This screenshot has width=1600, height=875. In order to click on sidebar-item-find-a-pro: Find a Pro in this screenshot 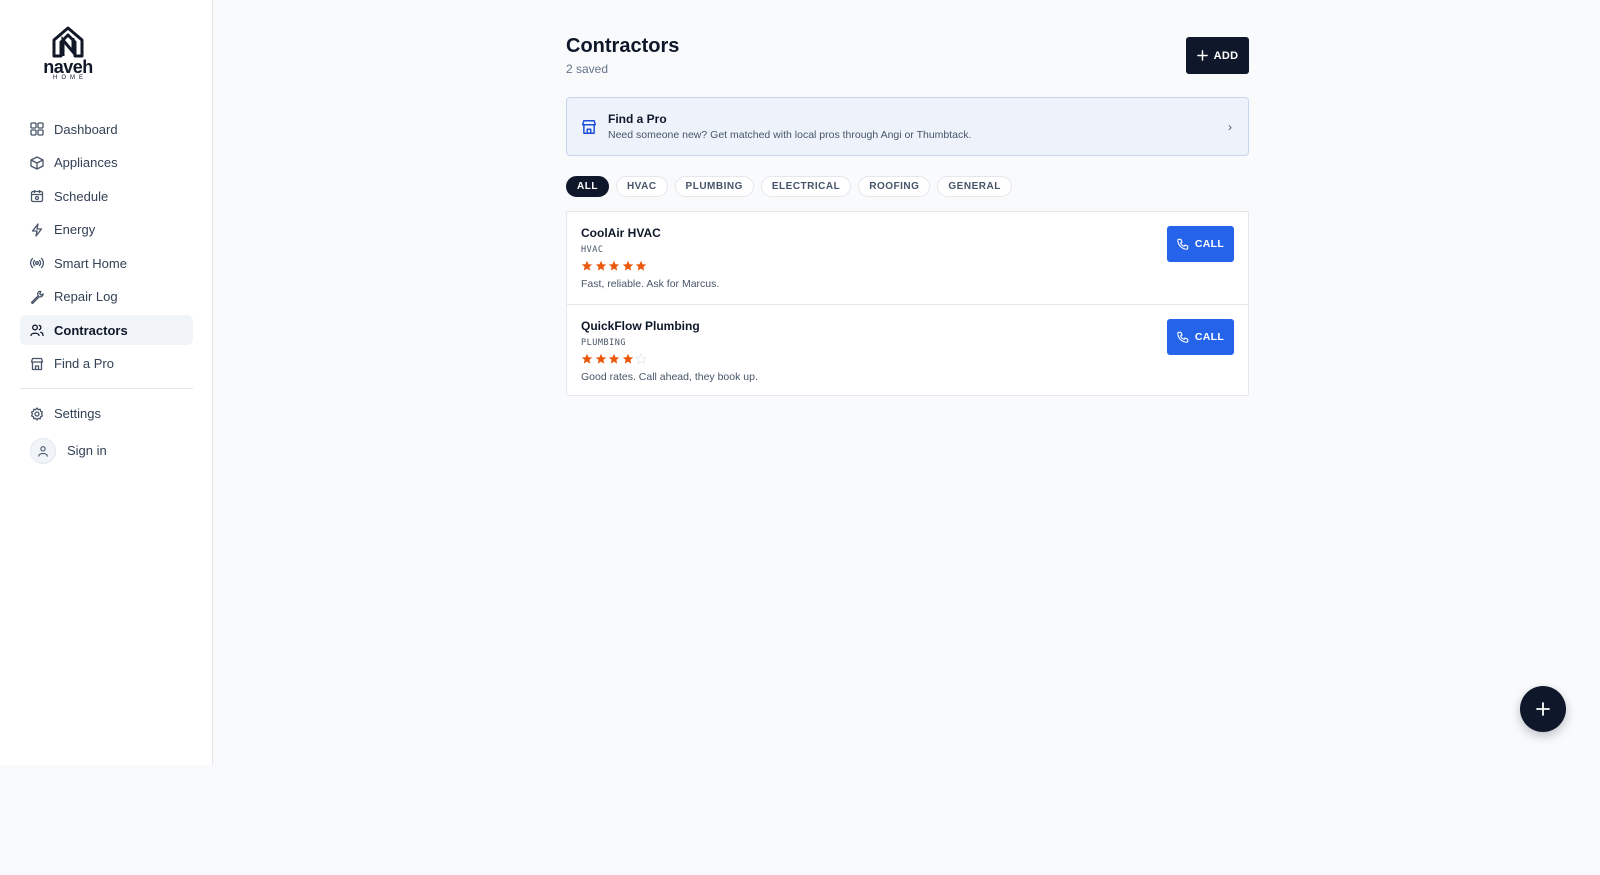, I will do `click(106, 364)`.